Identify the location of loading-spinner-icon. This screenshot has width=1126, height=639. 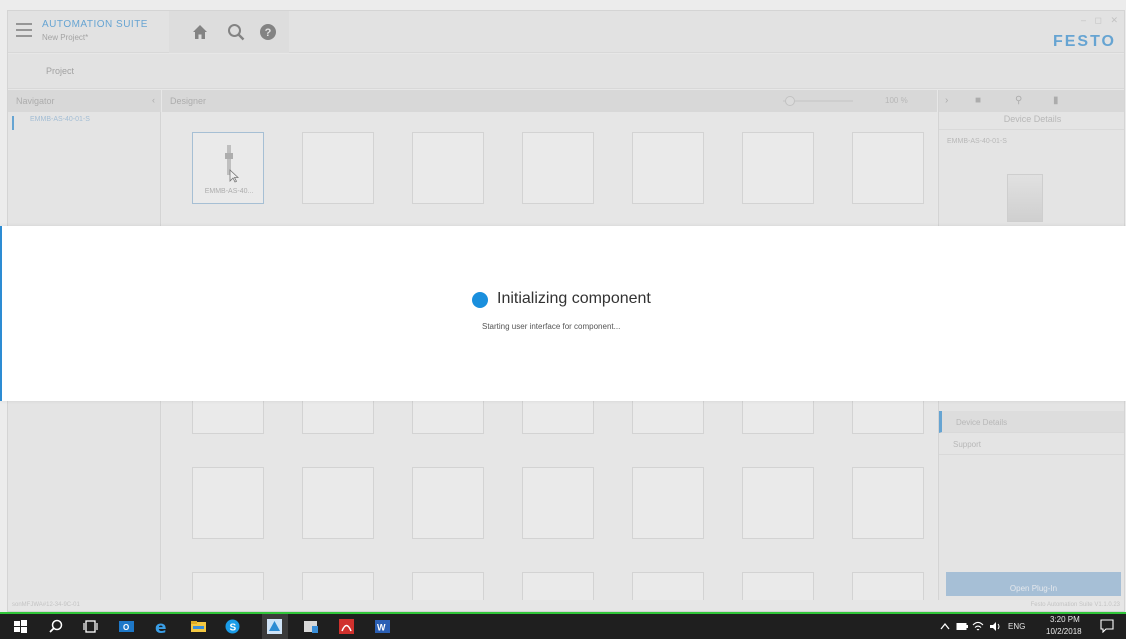
(480, 300).